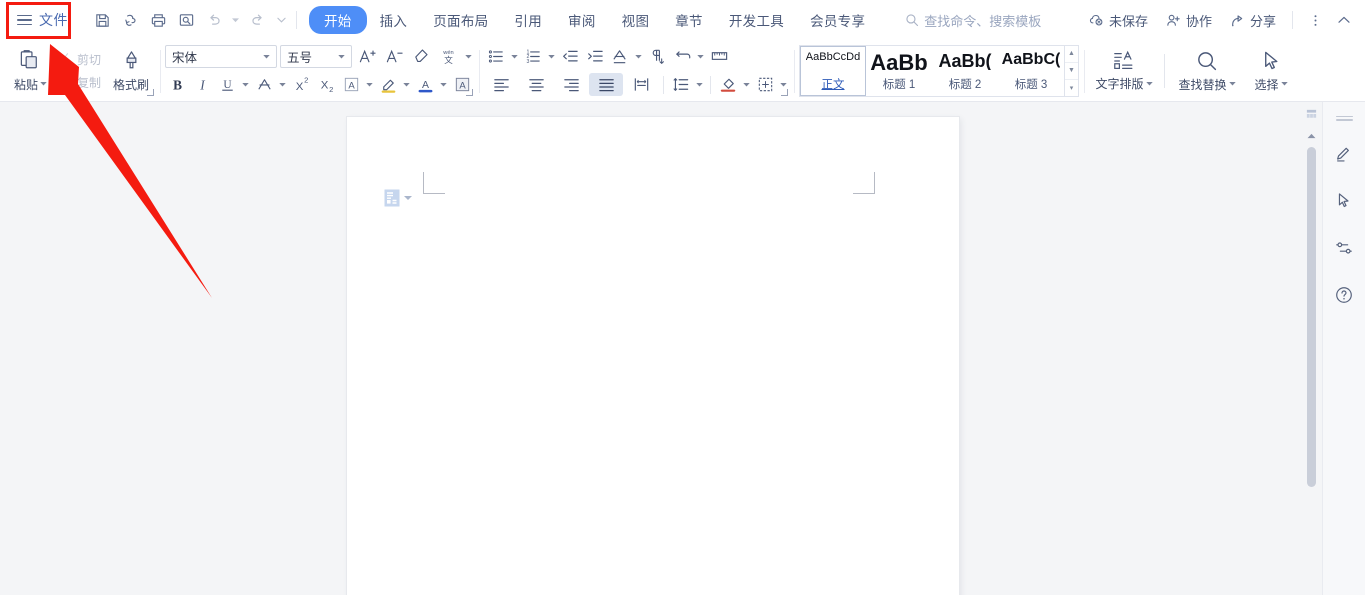 The width and height of the screenshot is (1365, 595). What do you see at coordinates (394, 20) in the screenshot?
I see `tab-insert: 插入` at bounding box center [394, 20].